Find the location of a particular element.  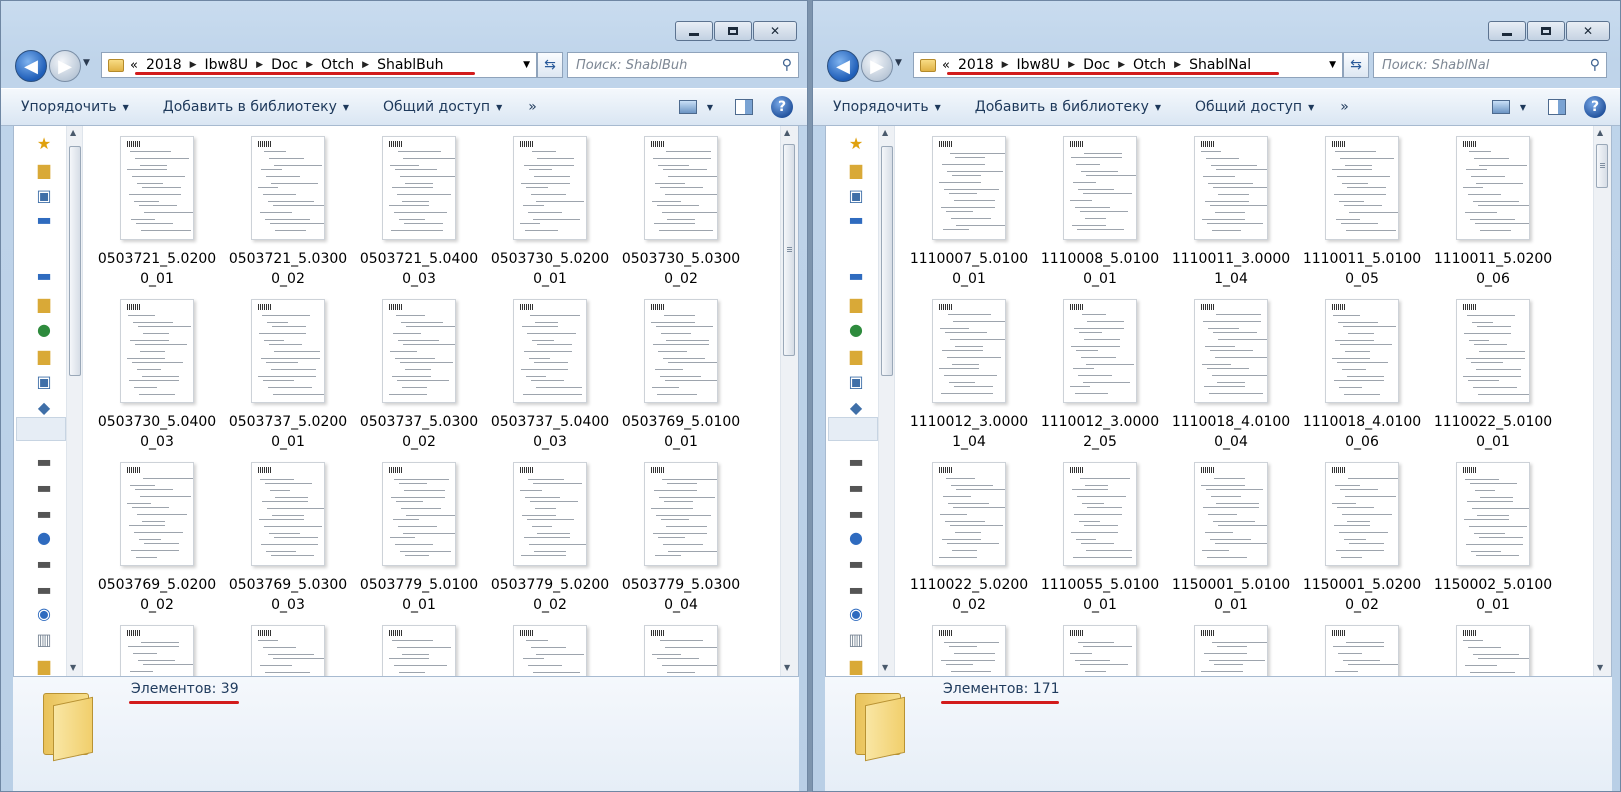

file-item: 1150001_5.02000_02 is located at coordinates (1362, 543).